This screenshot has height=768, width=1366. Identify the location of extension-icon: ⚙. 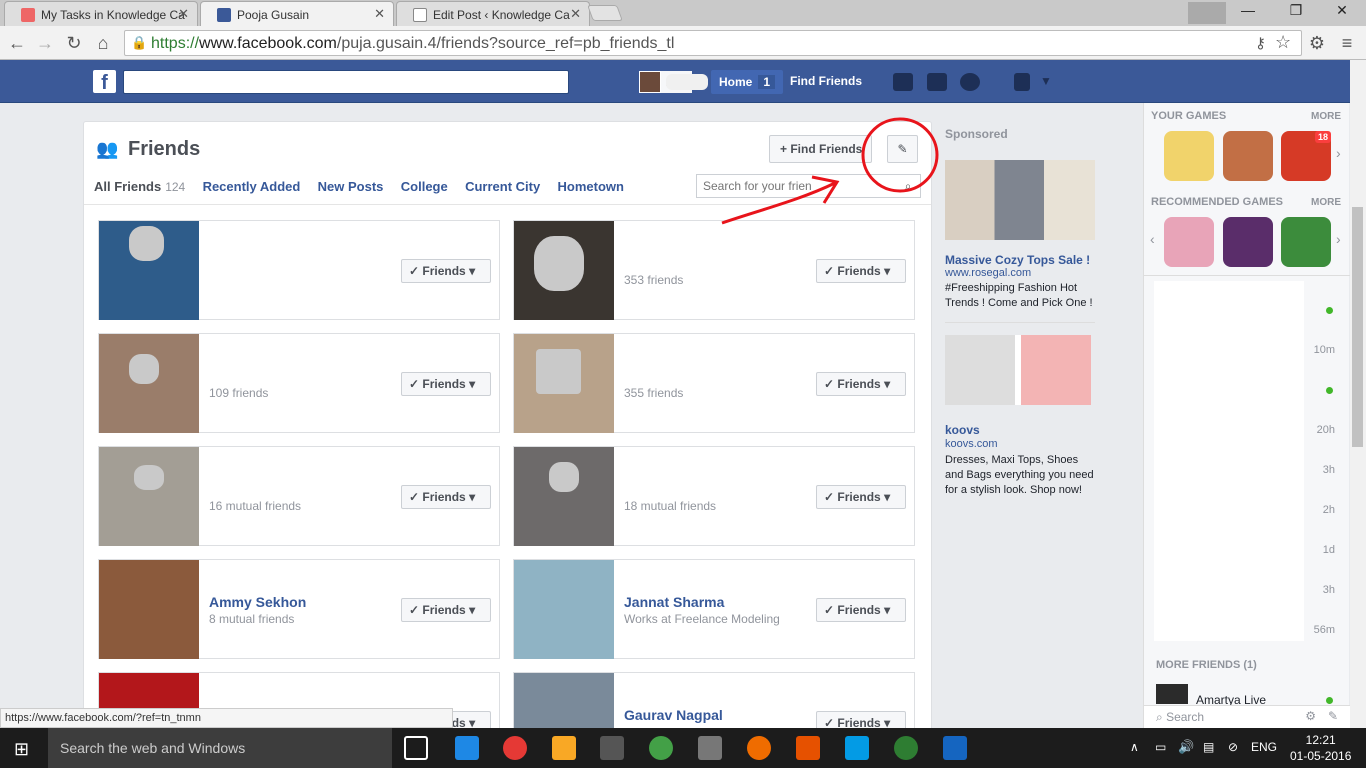
(1317, 43).